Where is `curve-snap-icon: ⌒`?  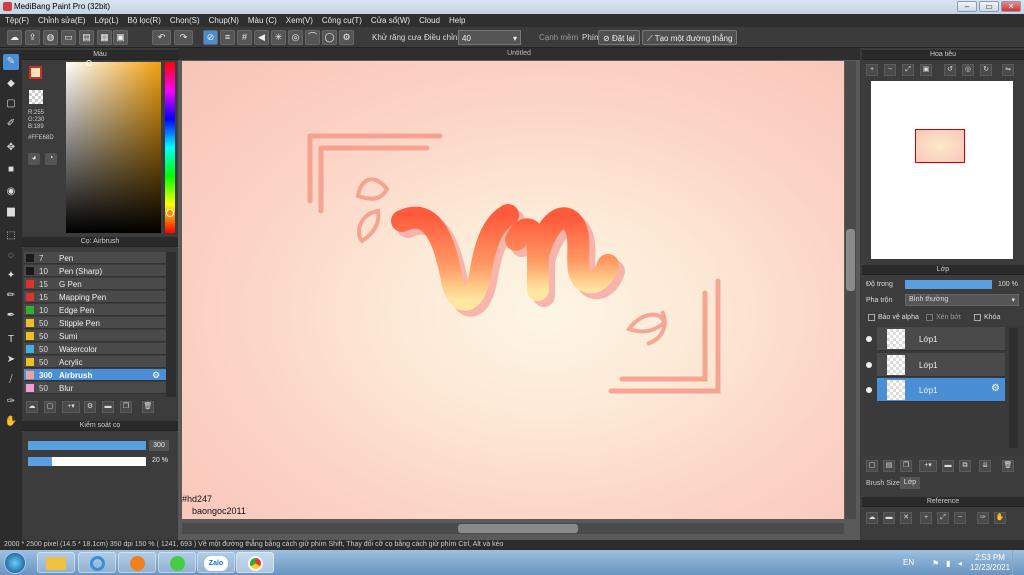 curve-snap-icon: ⌒ is located at coordinates (312, 37).